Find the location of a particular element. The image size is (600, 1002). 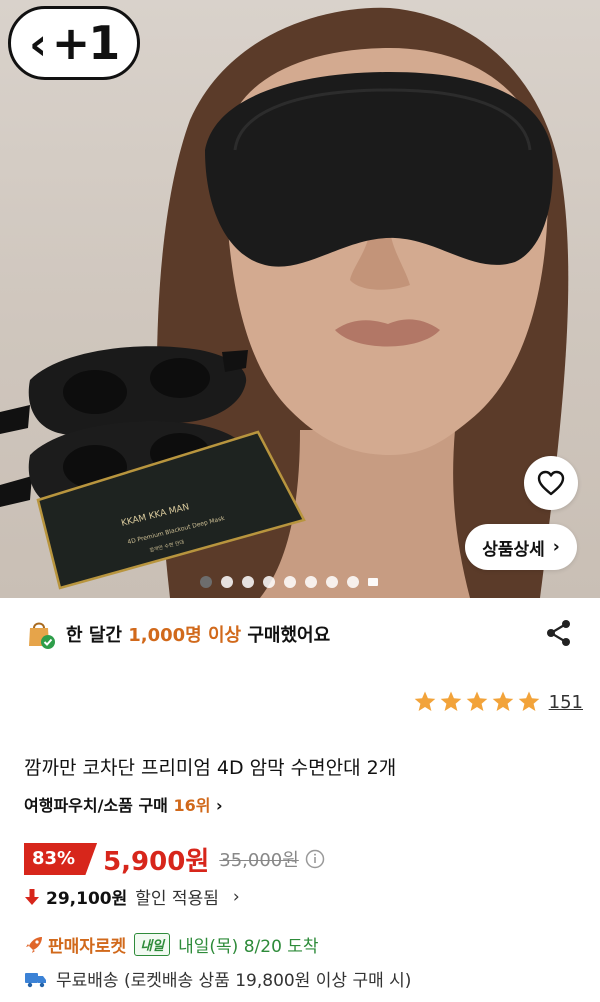

seller-rocket-label: 판매자로켓 is located at coordinates (87, 947).